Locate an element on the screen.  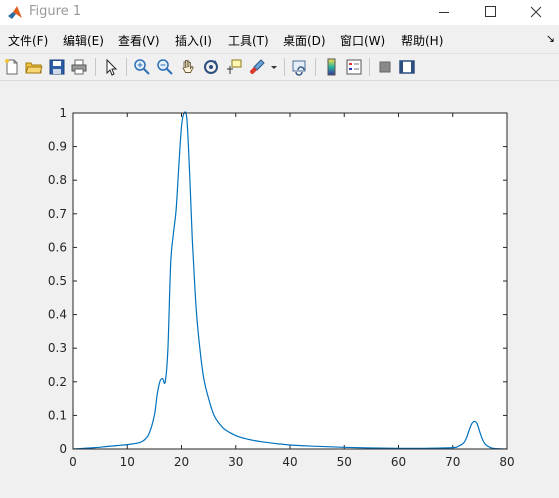
save-icon is located at coordinates (57, 67).